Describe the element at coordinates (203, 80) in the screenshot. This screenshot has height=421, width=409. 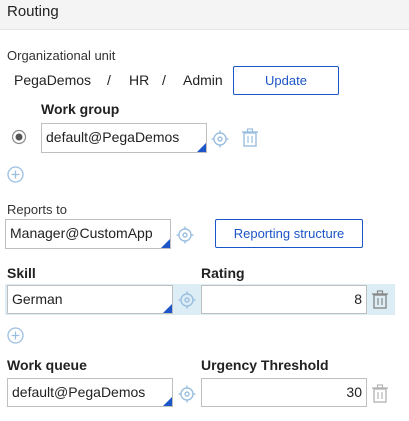
I see `org-unit-name: Admin` at that location.